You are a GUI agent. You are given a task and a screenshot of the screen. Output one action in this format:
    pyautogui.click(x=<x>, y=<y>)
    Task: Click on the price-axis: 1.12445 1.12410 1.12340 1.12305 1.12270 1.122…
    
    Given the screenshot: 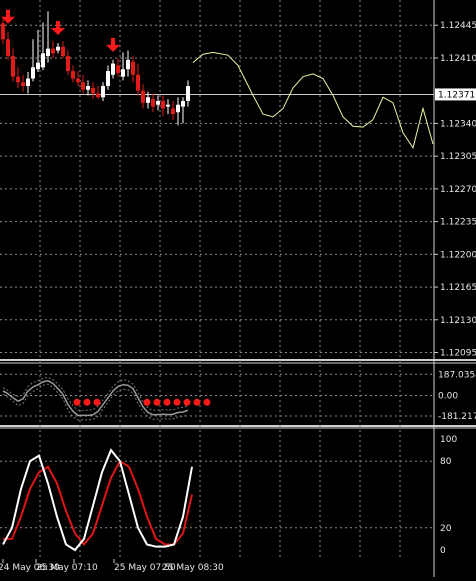 What is the action you would take?
    pyautogui.click(x=455, y=288)
    